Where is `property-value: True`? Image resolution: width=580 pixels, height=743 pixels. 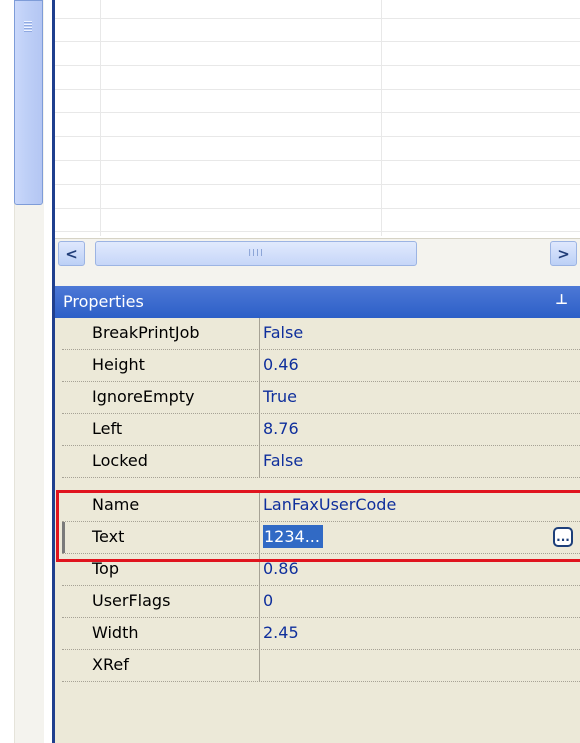 property-value: True is located at coordinates (420, 397).